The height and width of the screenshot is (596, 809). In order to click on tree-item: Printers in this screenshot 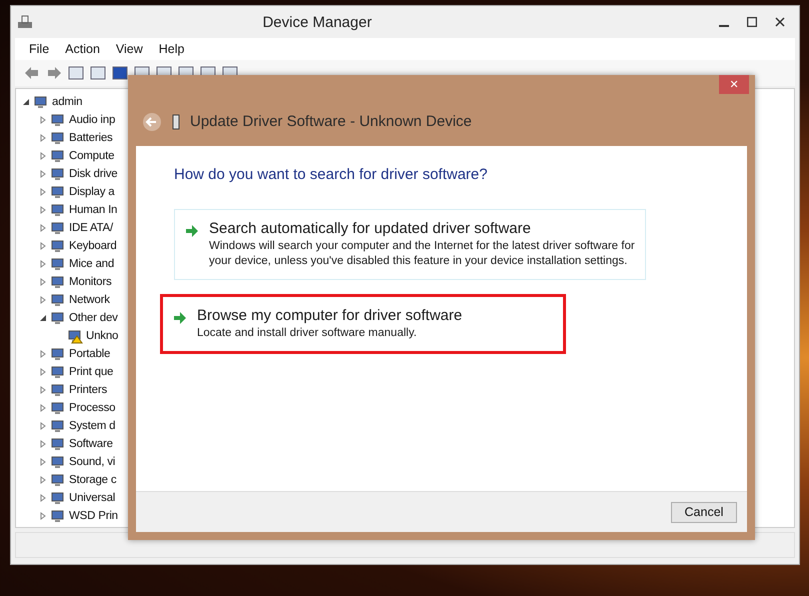, I will do `click(88, 390)`.